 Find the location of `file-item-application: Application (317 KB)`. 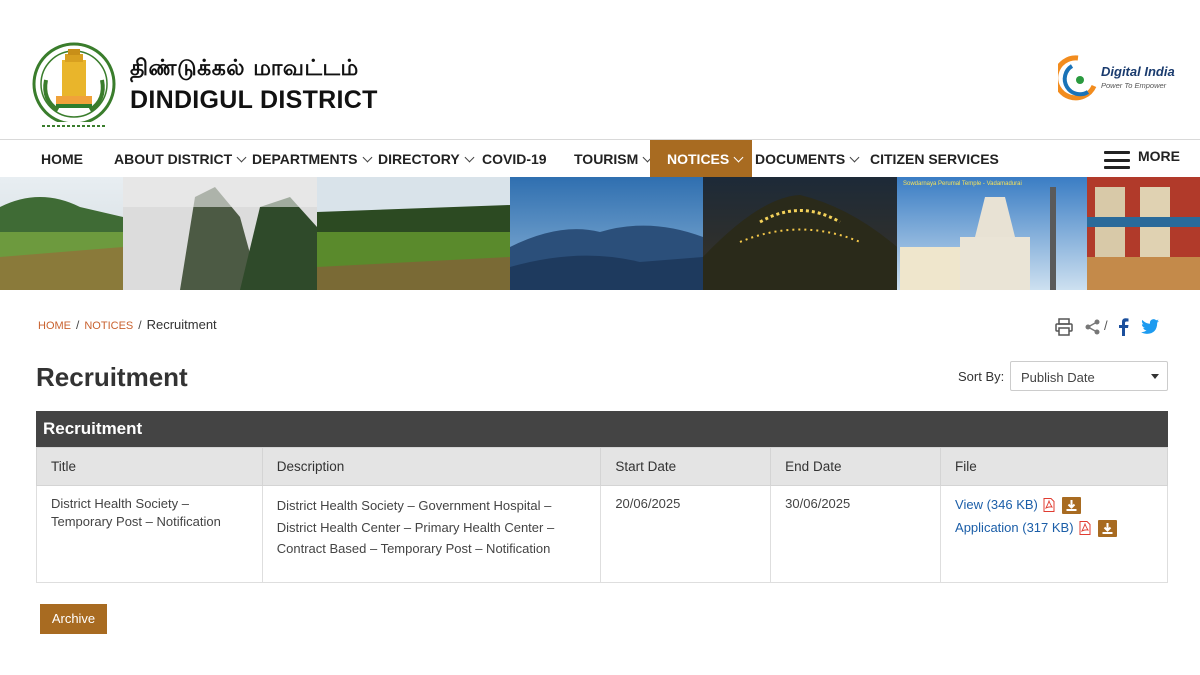

file-item-application: Application (317 KB) is located at coordinates (1054, 528).